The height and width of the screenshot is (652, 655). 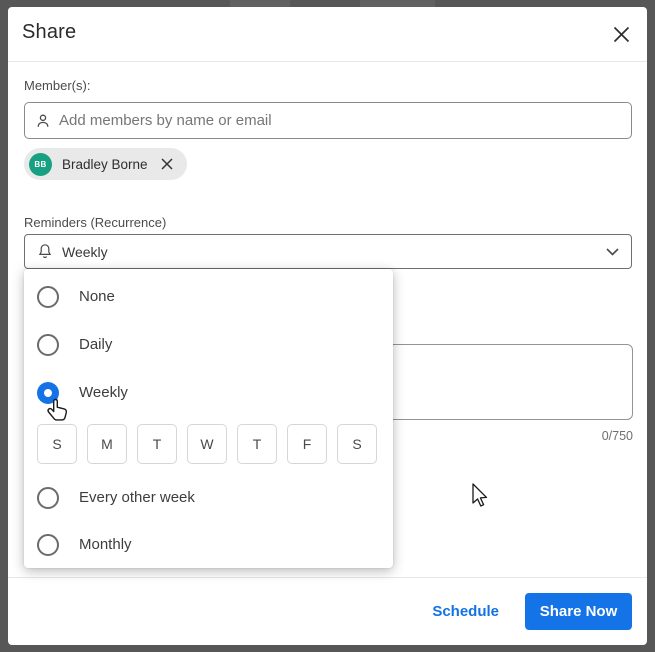 What do you see at coordinates (327, 61) in the screenshot?
I see `header-divider` at bounding box center [327, 61].